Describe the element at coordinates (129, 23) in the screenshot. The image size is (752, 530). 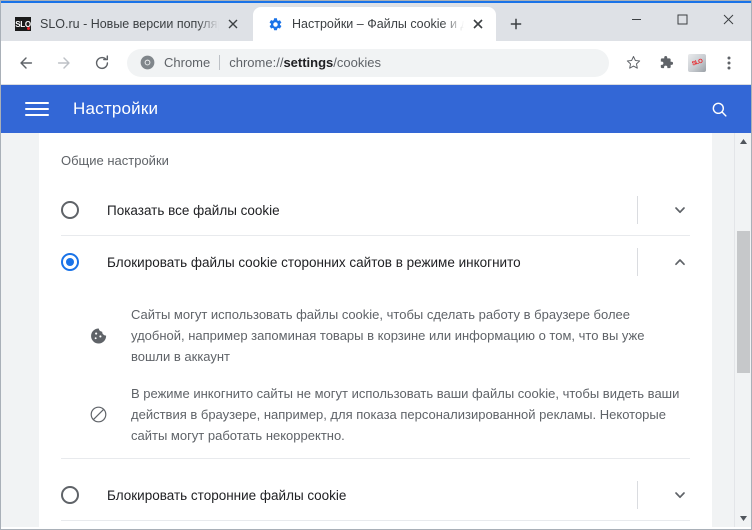
I see `tab-title: SLO.ru - Новые версии популярн` at that location.